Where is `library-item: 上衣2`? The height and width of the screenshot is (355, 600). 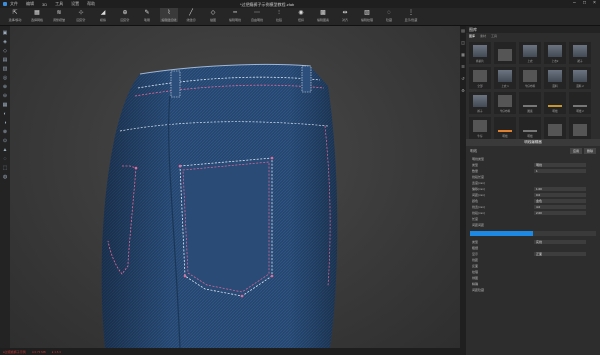 library-item: 上衣2 is located at coordinates (555, 53).